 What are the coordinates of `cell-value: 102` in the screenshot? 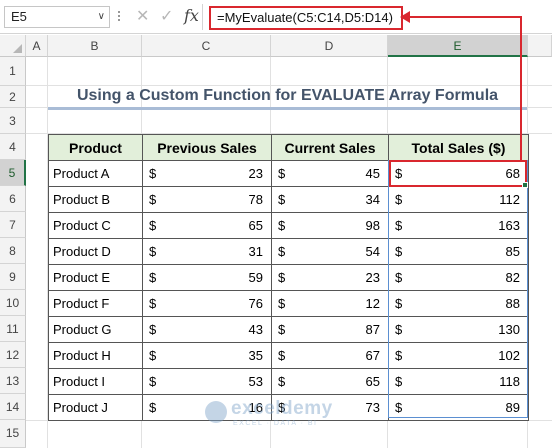 It's located at (509, 355).